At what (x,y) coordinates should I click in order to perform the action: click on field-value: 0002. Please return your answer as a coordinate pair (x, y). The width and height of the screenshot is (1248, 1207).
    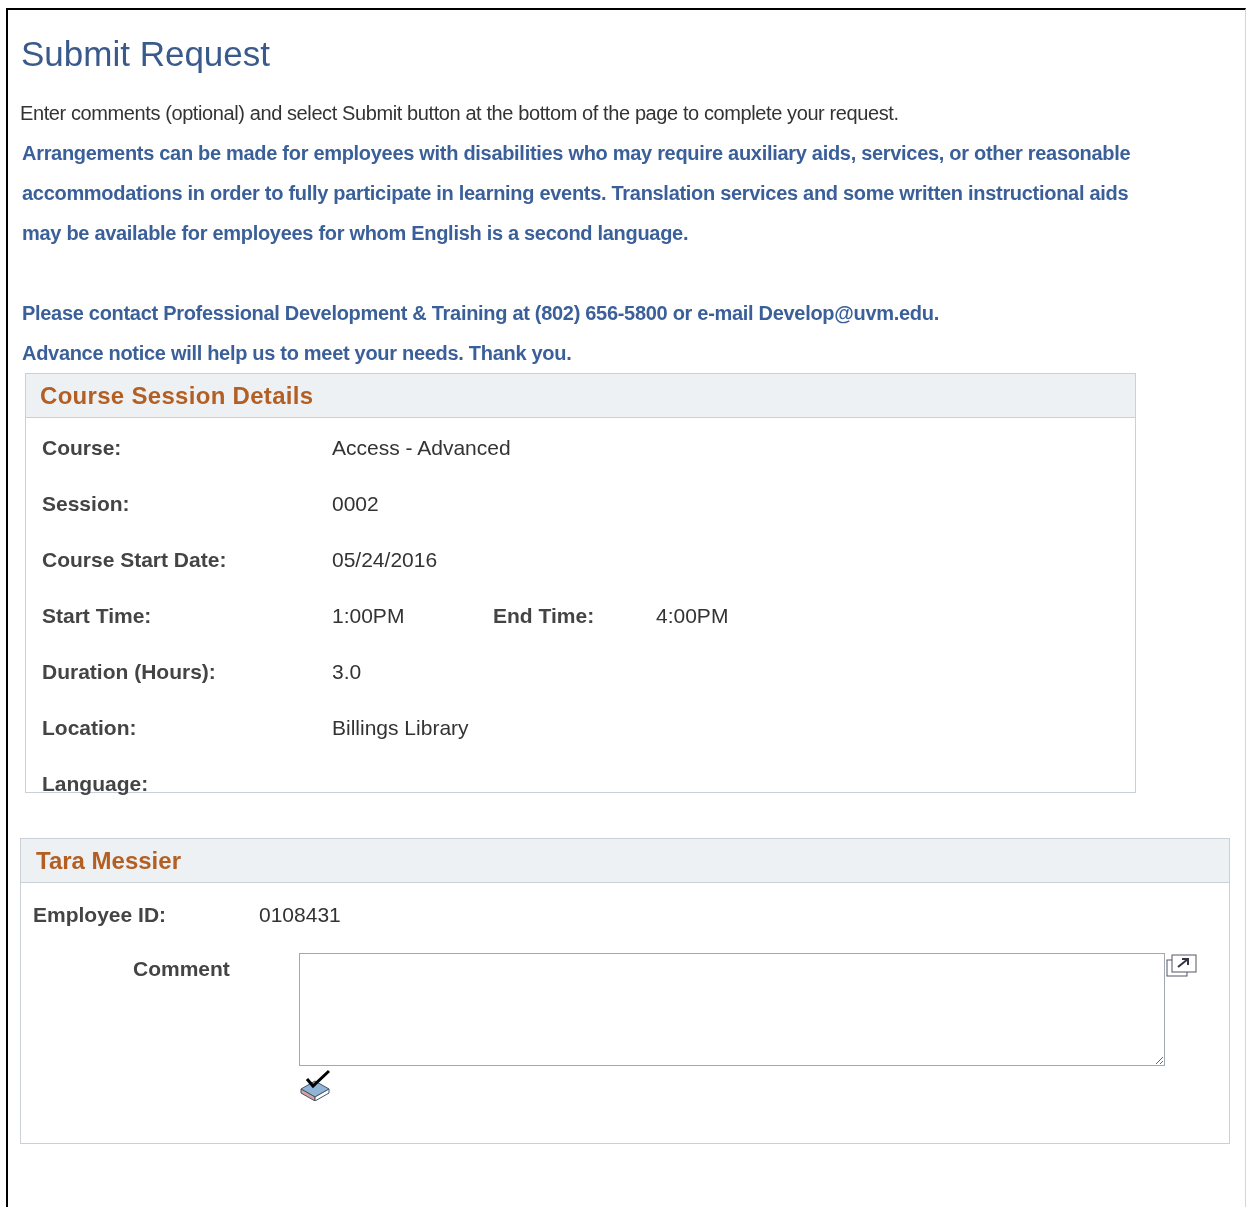
    Looking at the image, I should click on (355, 504).